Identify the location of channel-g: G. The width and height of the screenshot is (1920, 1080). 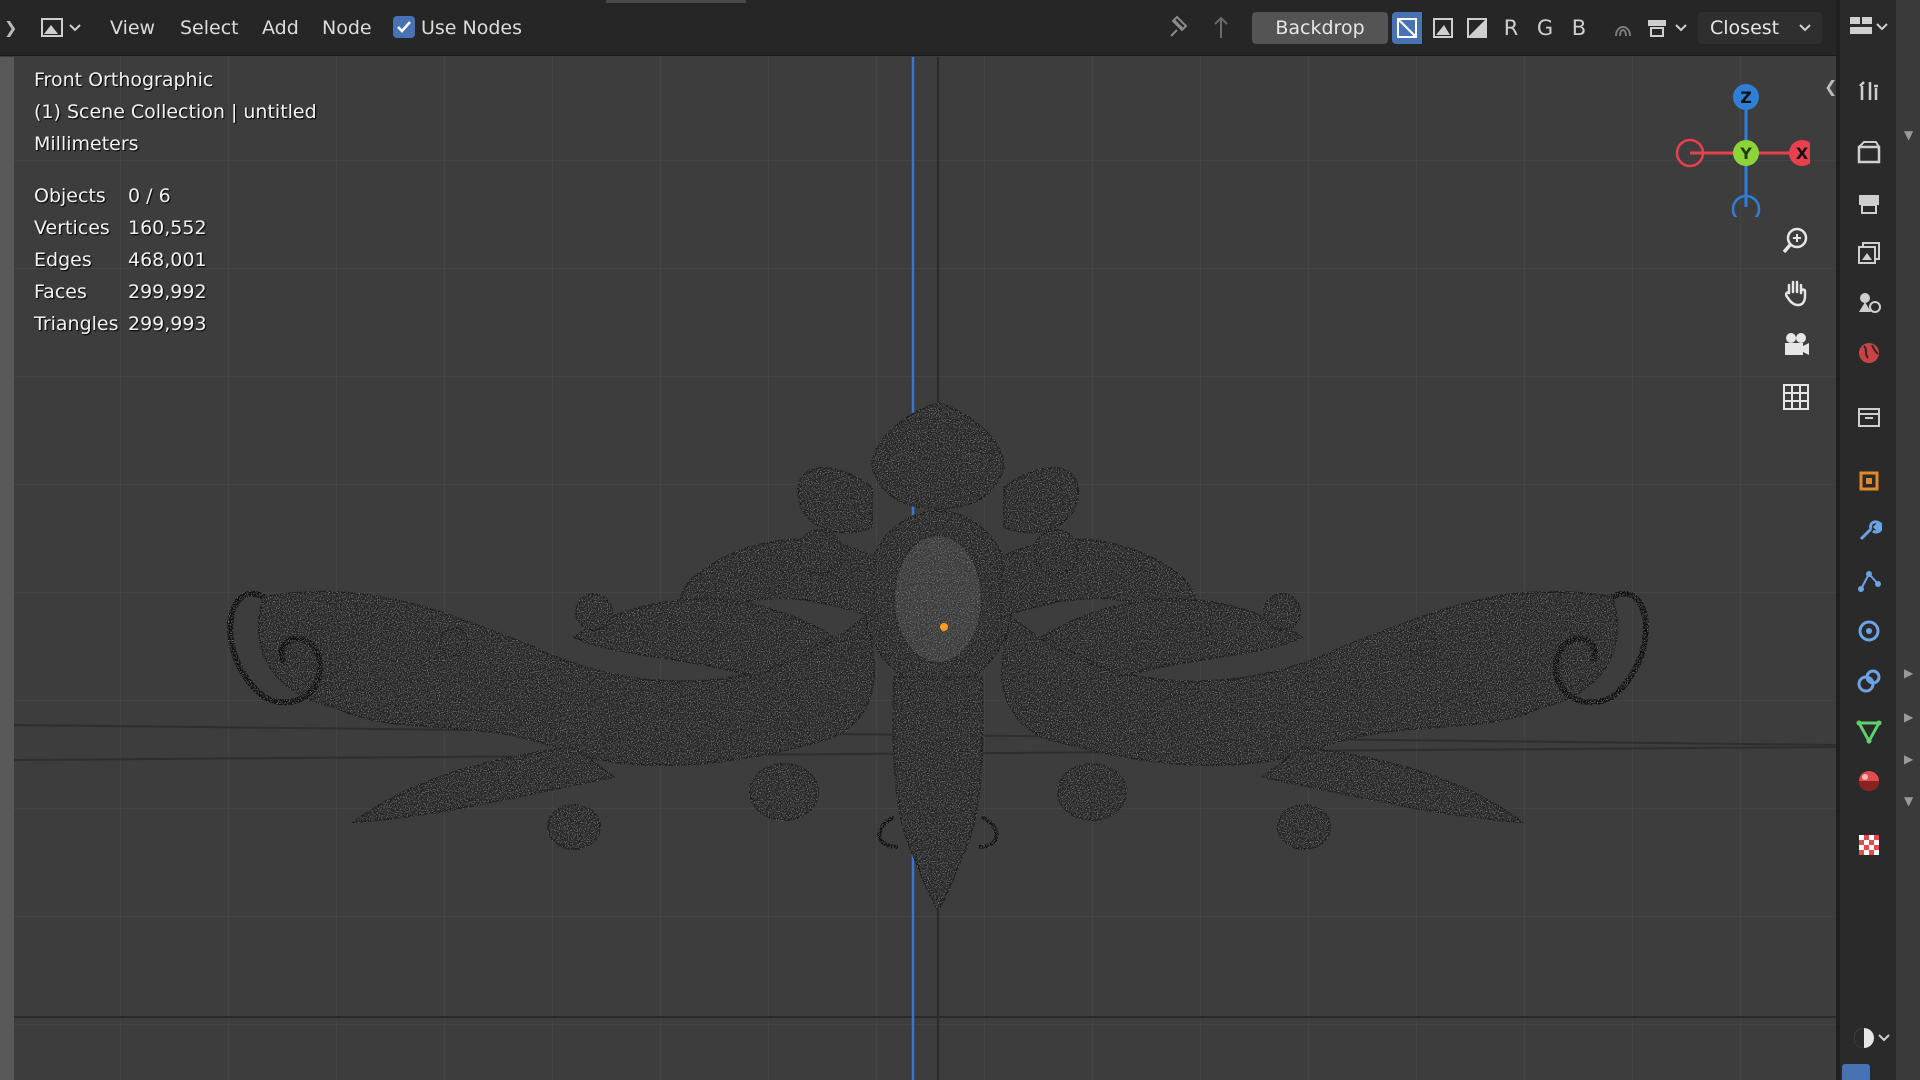
(1545, 28).